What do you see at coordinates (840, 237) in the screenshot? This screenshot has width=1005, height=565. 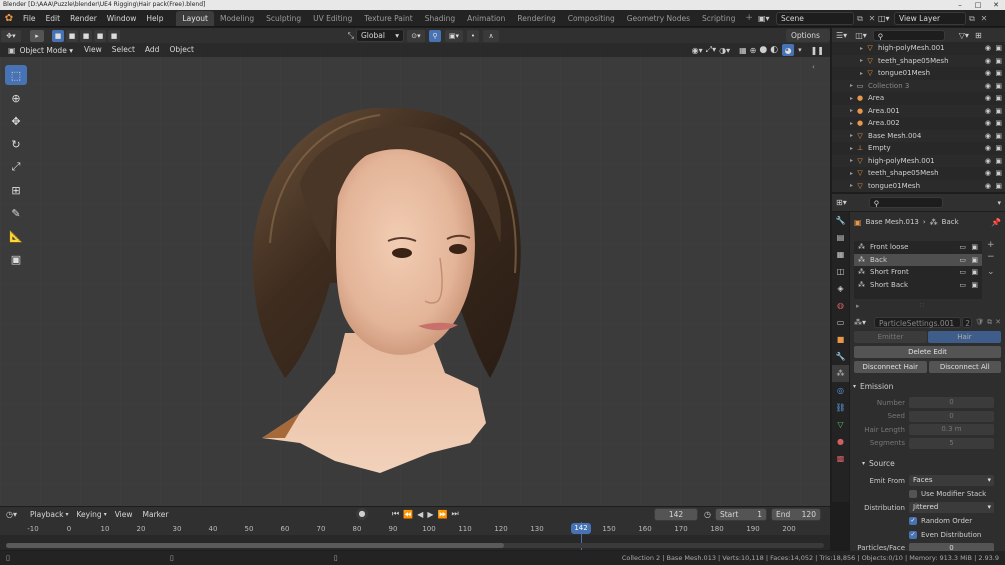 I see `render-tab-icon: ▤` at bounding box center [840, 237].